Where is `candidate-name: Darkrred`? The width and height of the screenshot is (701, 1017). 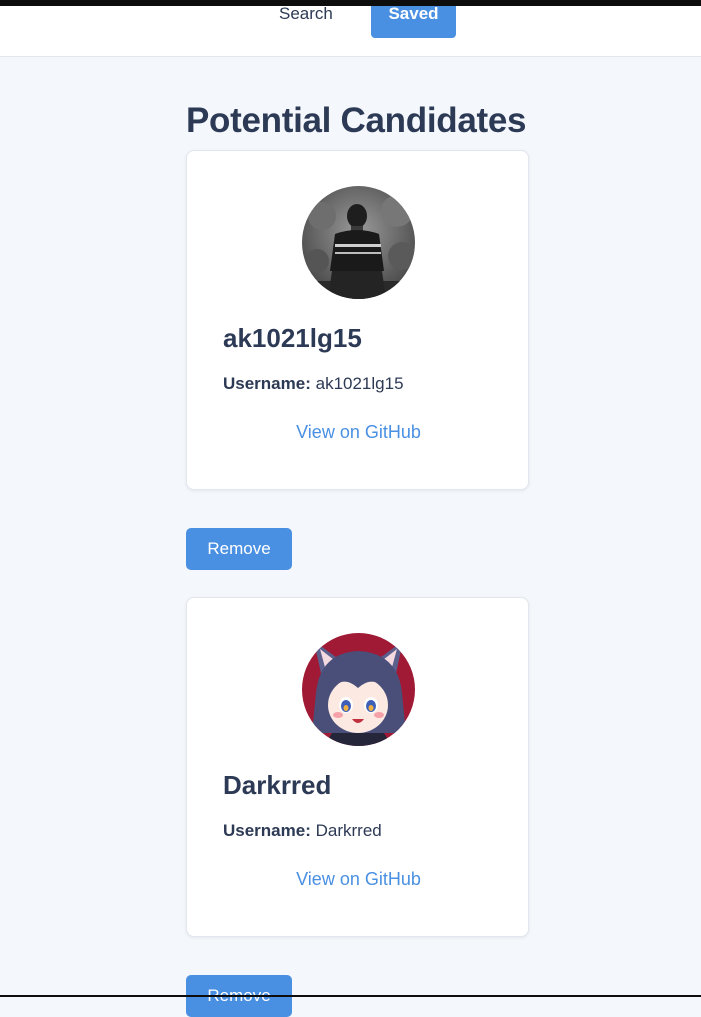
candidate-name: Darkrred is located at coordinates (277, 785).